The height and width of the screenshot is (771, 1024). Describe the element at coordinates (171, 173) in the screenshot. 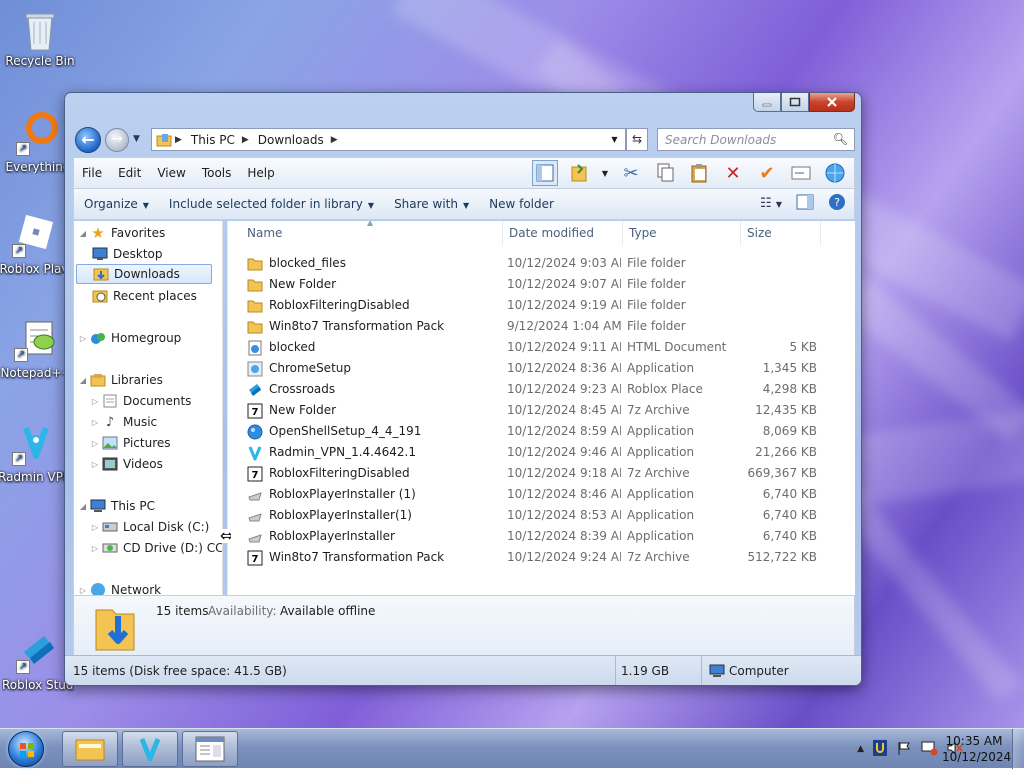

I see `menu-view: View` at that location.